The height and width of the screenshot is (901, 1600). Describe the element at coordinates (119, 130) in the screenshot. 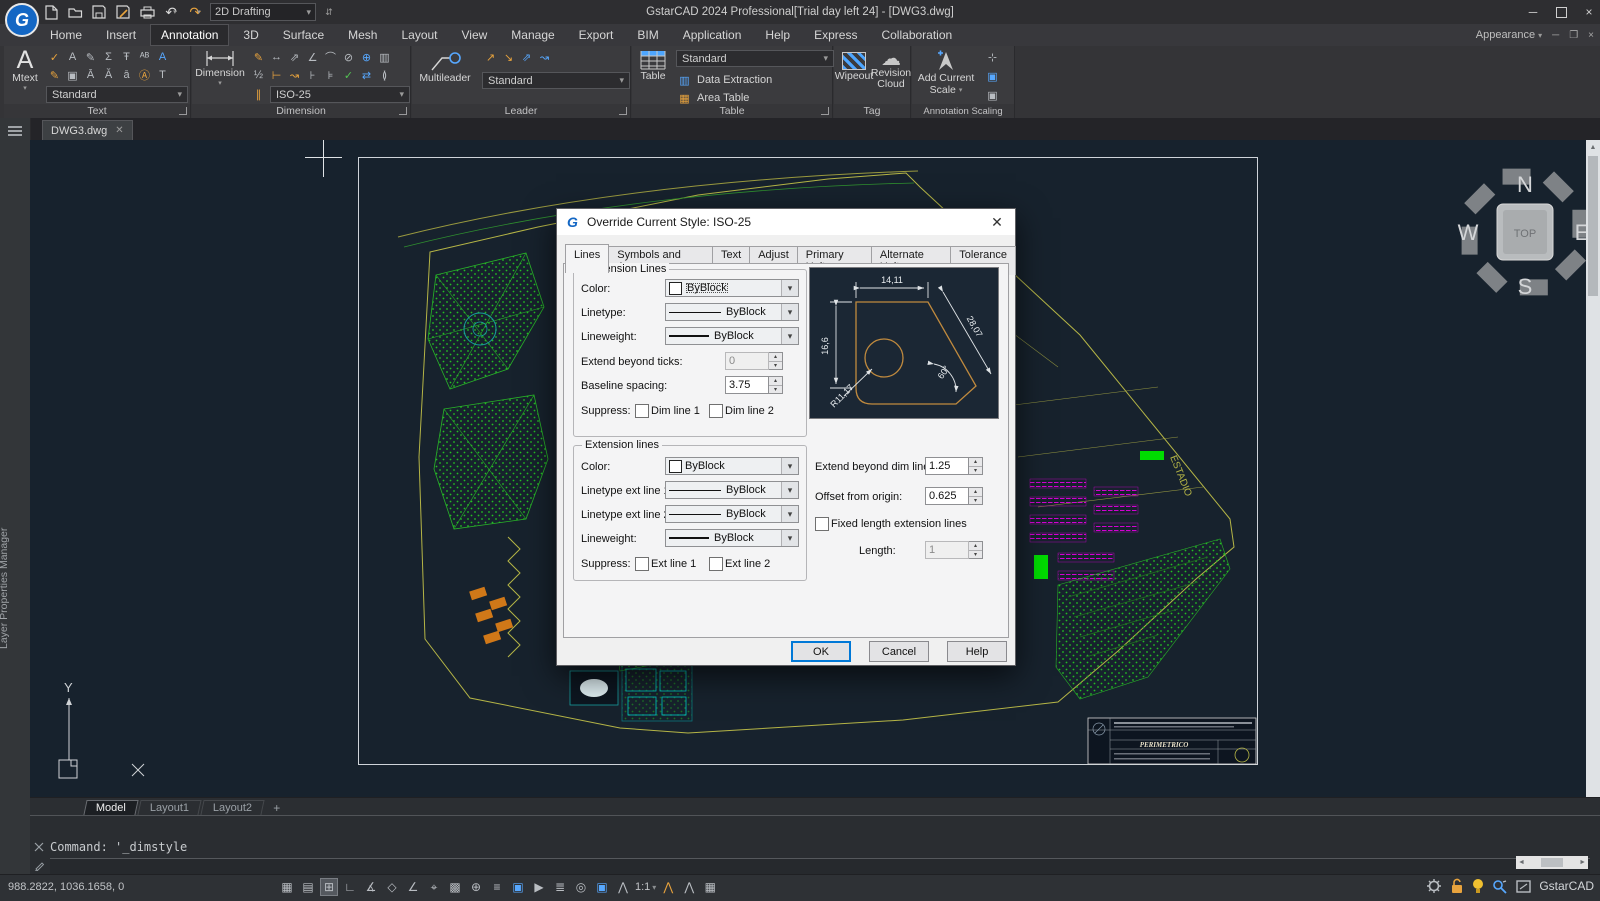

I see `document-close-icon: ✕` at that location.